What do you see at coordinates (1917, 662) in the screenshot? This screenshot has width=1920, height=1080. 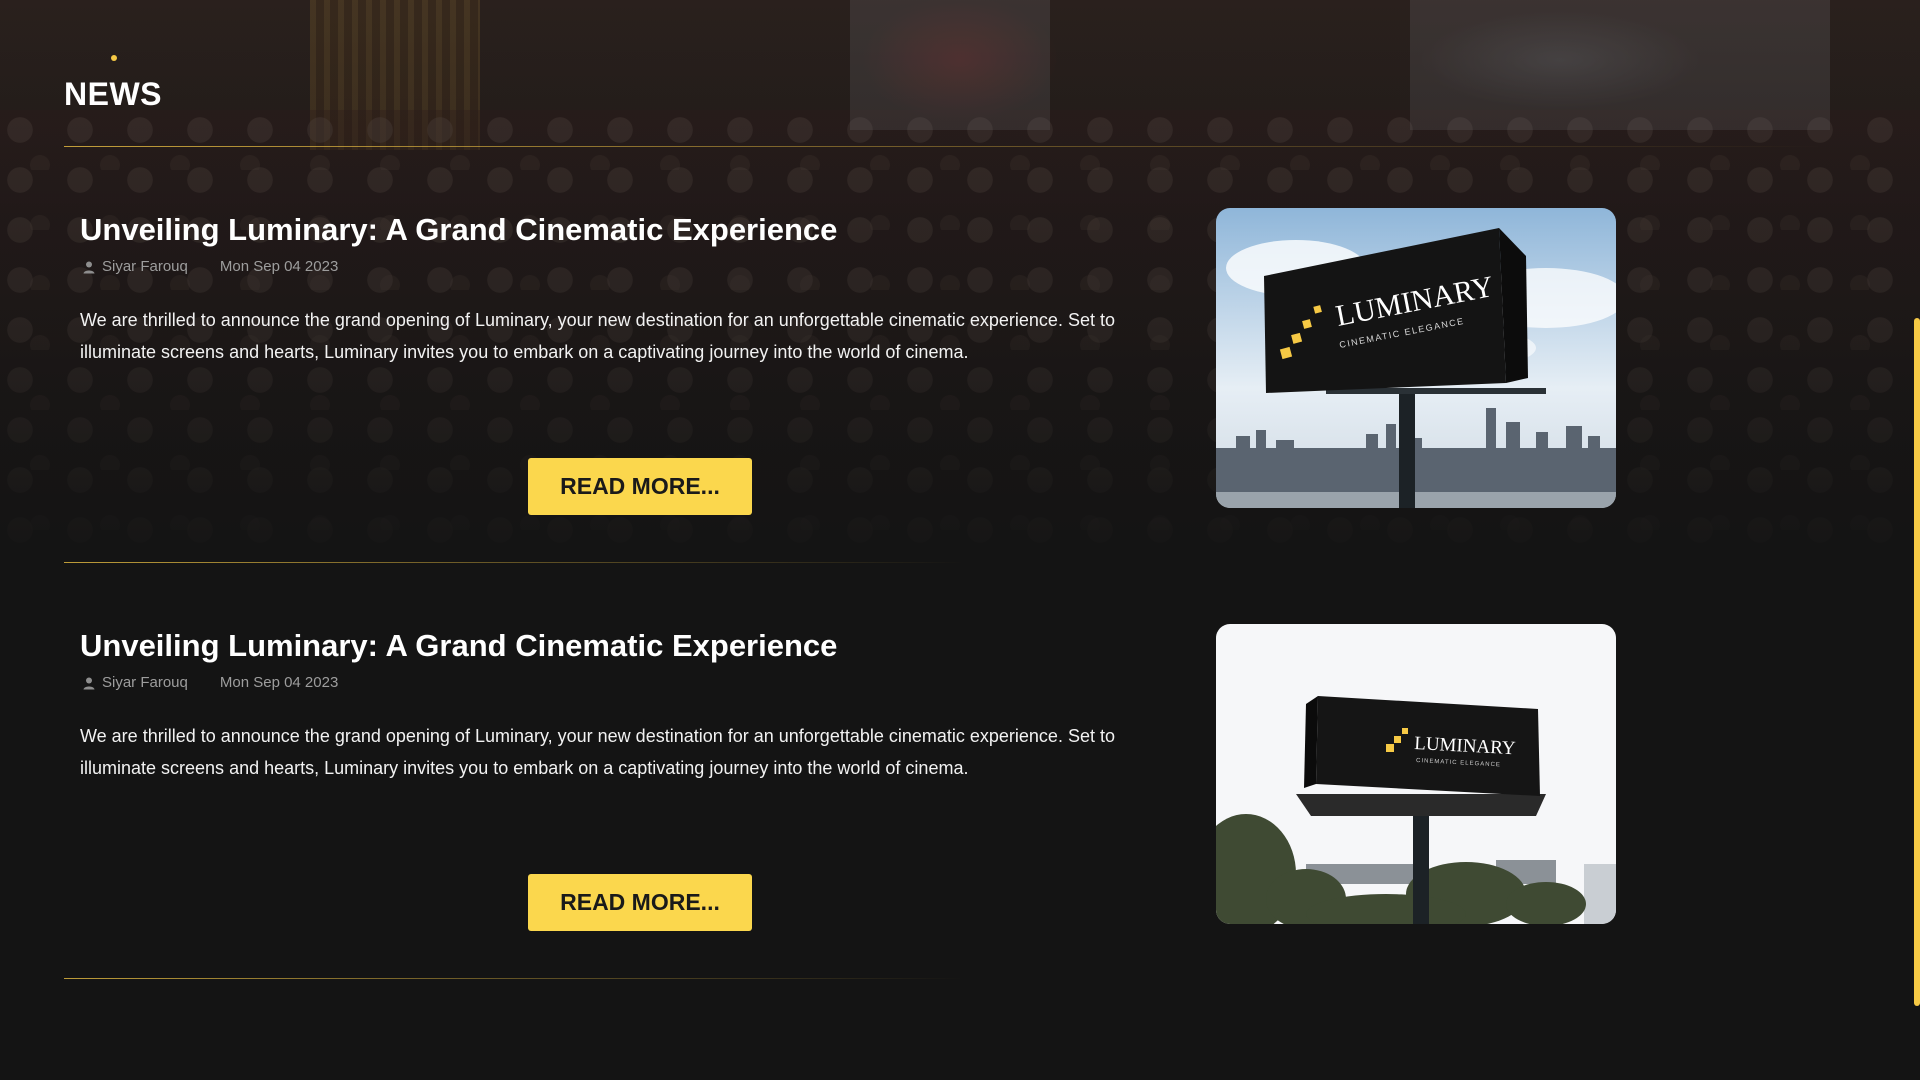 I see `scrollbar` at bounding box center [1917, 662].